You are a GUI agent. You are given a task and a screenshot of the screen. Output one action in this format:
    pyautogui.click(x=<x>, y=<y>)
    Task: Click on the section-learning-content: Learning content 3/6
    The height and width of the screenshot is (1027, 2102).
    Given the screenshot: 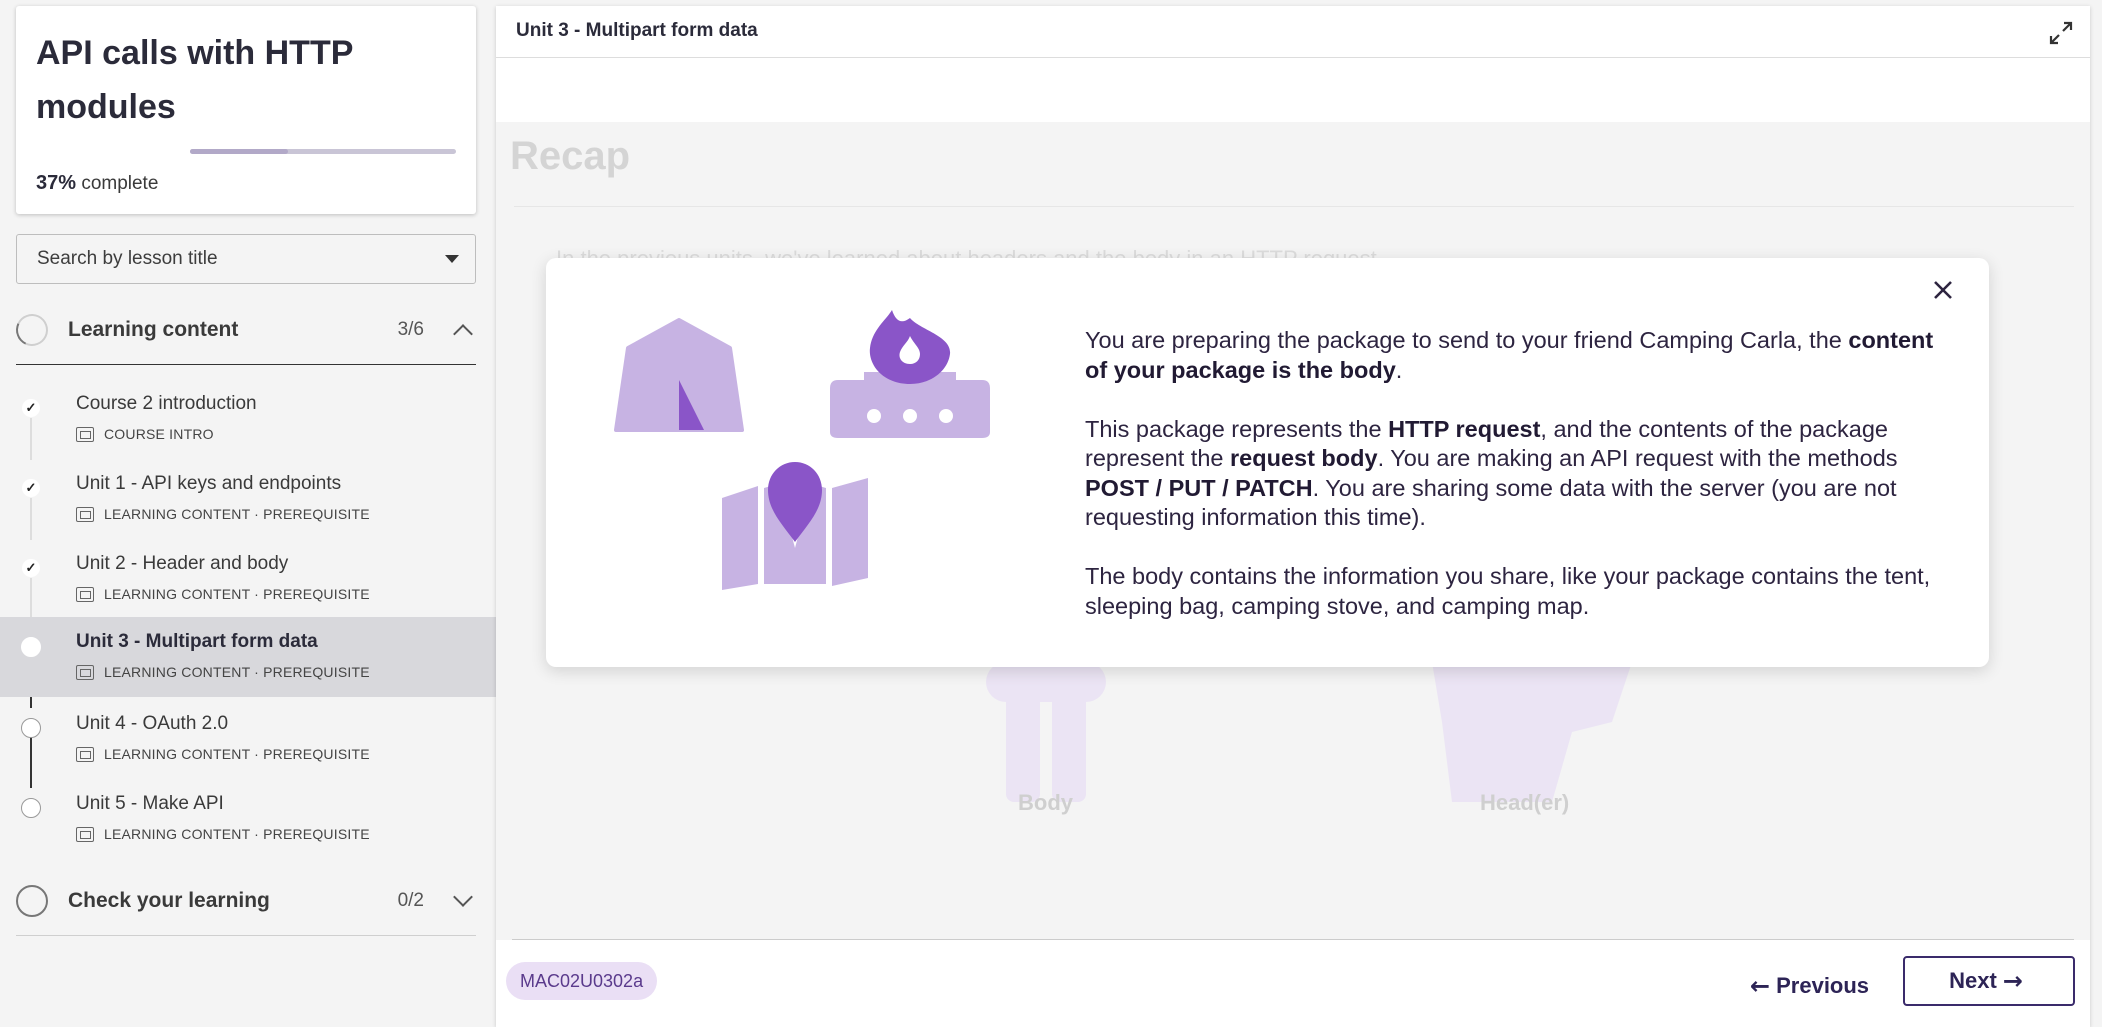 What is the action you would take?
    pyautogui.click(x=243, y=330)
    